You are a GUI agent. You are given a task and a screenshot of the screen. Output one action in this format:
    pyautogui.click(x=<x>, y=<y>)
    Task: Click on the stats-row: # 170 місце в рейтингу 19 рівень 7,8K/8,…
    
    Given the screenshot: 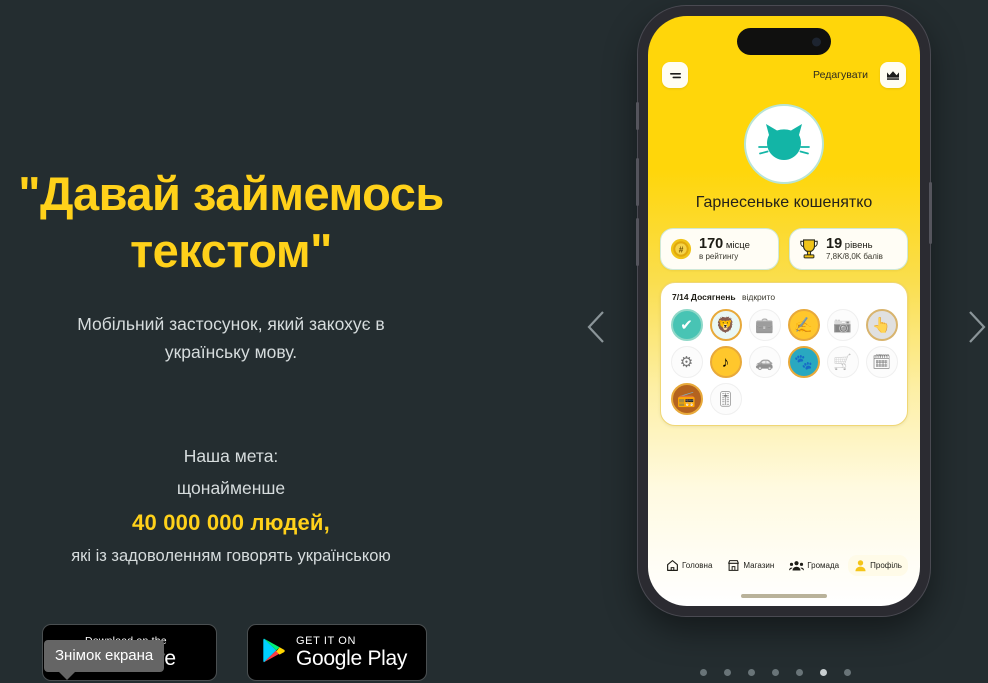 What is the action you would take?
    pyautogui.click(x=784, y=249)
    